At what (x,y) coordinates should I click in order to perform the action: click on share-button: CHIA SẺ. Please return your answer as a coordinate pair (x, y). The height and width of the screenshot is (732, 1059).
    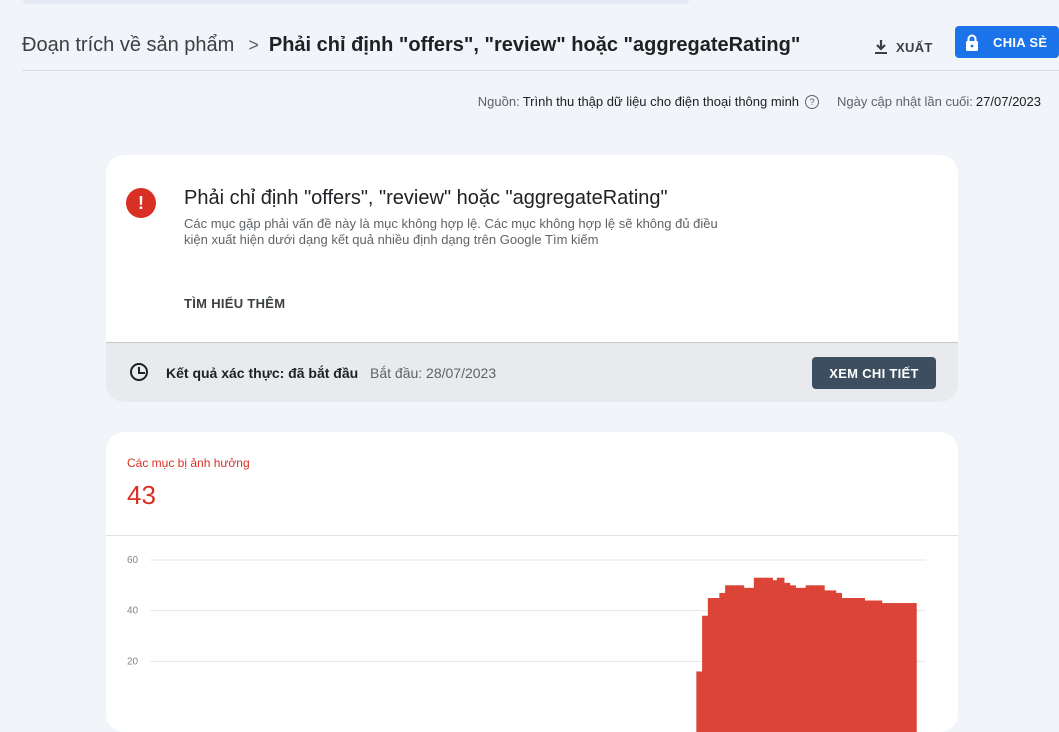
    Looking at the image, I should click on (1007, 42).